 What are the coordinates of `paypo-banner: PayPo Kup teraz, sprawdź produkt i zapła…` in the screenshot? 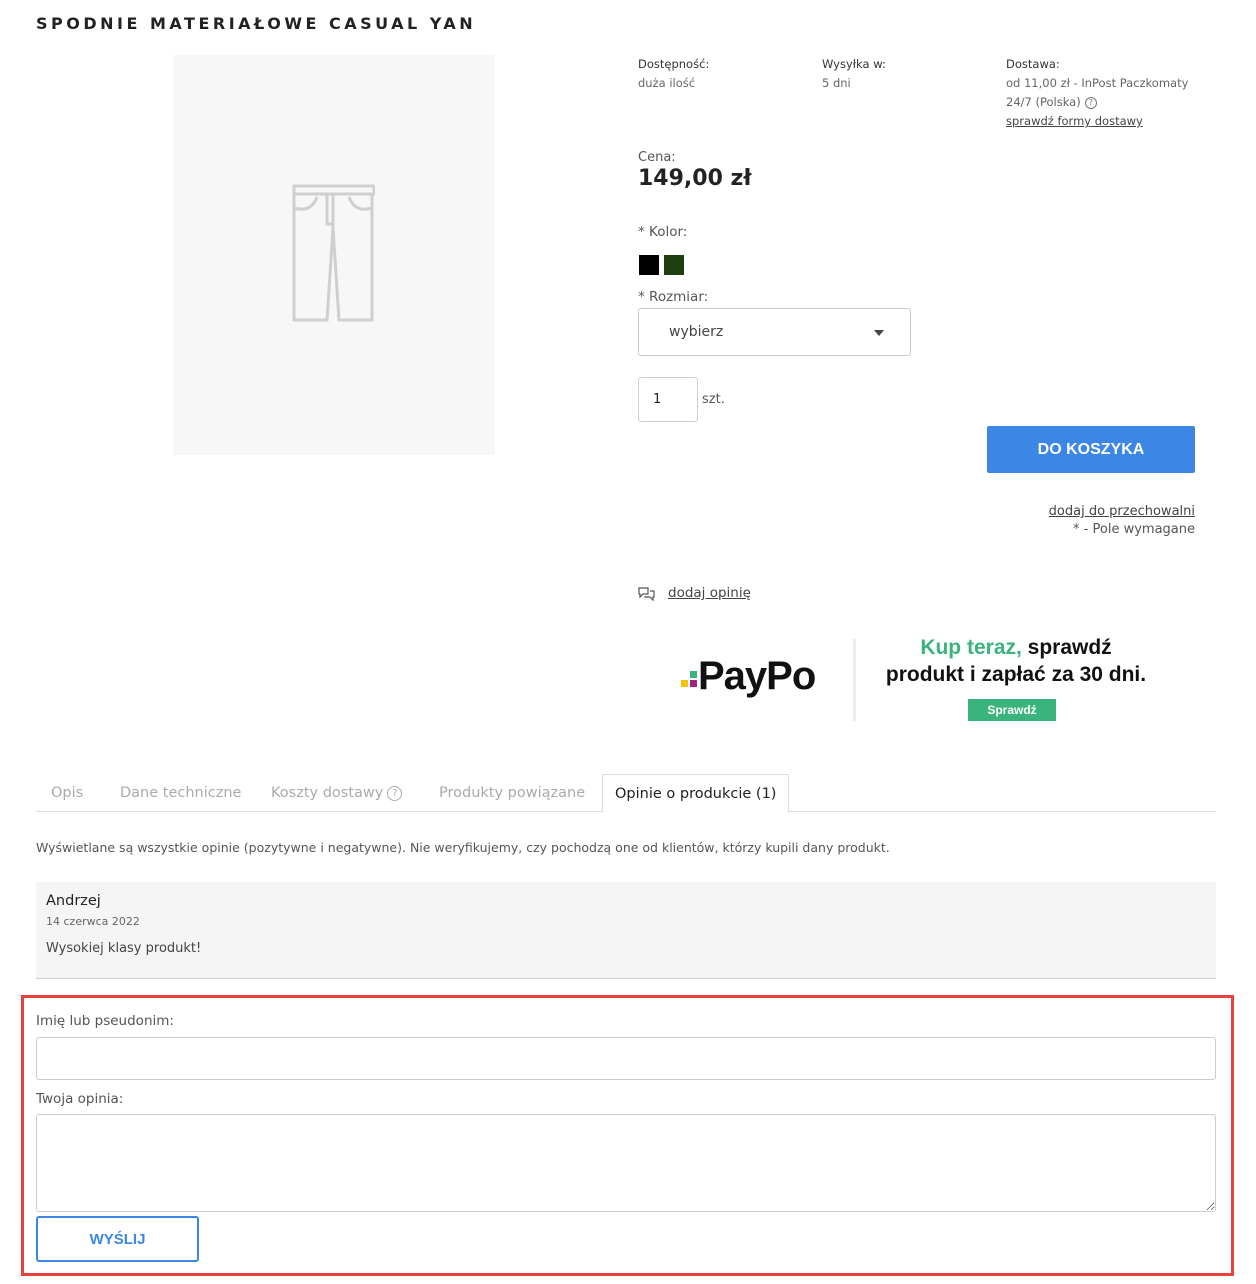 It's located at (926, 681).